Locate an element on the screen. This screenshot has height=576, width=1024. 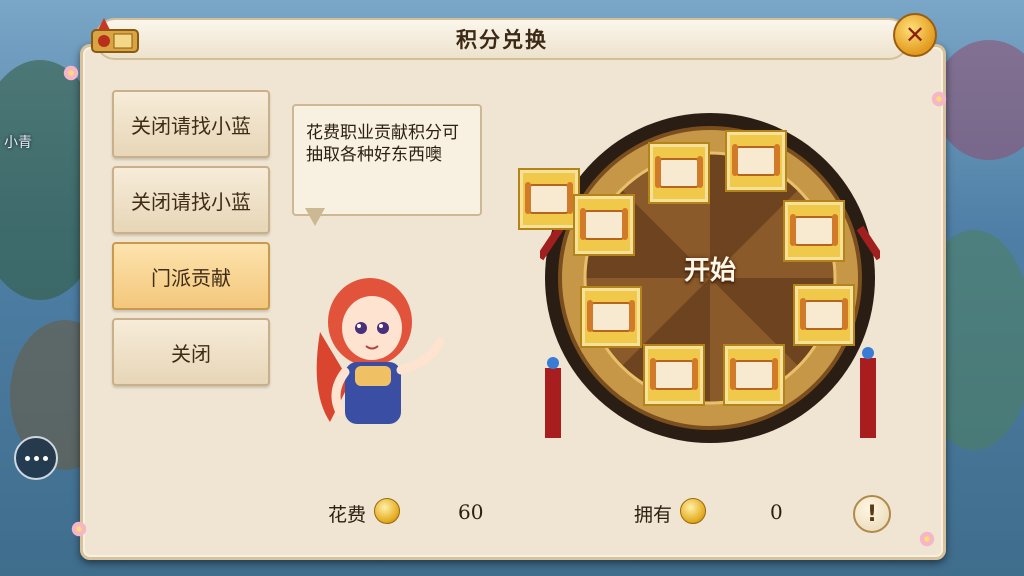
close-icon: ✕ is located at coordinates (915, 35).